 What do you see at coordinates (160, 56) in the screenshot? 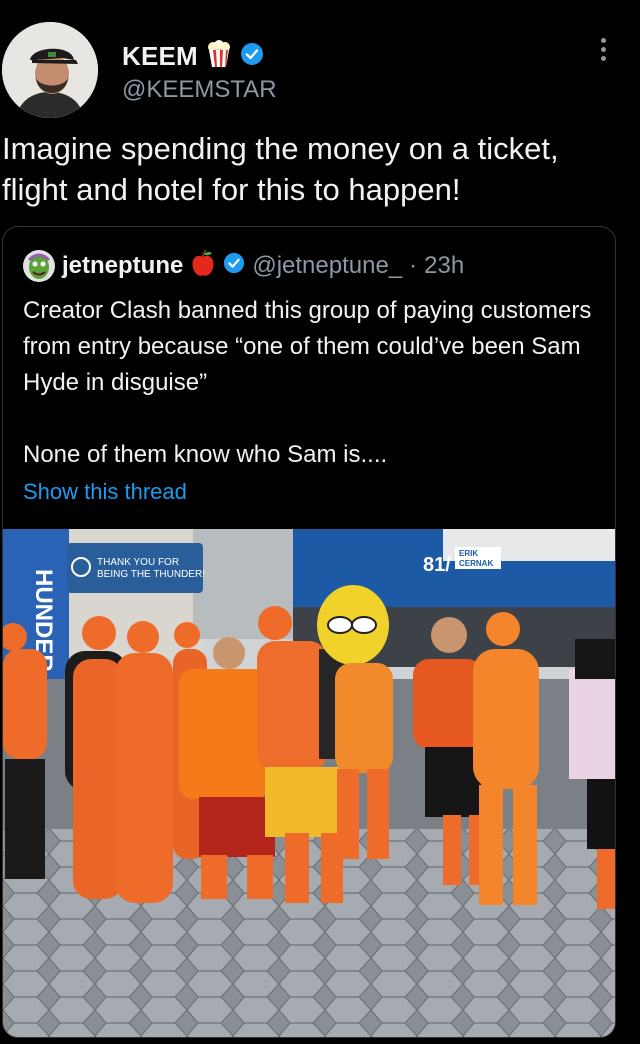
I see `author-name: KEEM` at bounding box center [160, 56].